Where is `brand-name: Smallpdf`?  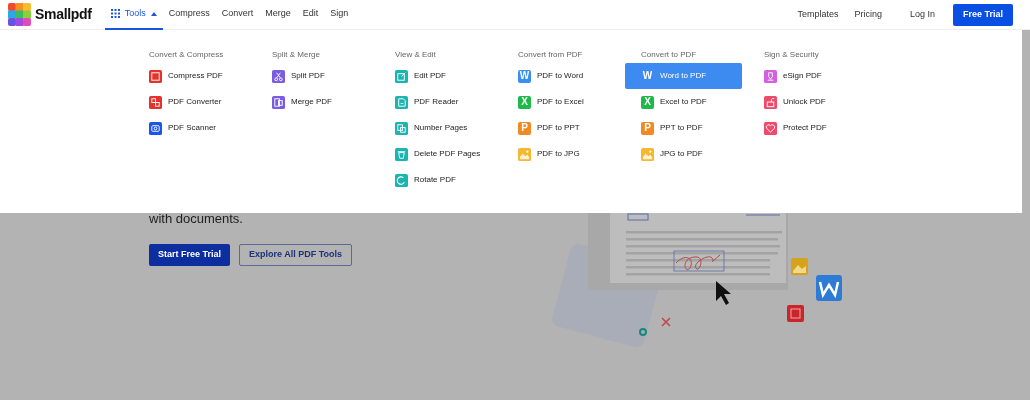
brand-name: Smallpdf is located at coordinates (63, 14).